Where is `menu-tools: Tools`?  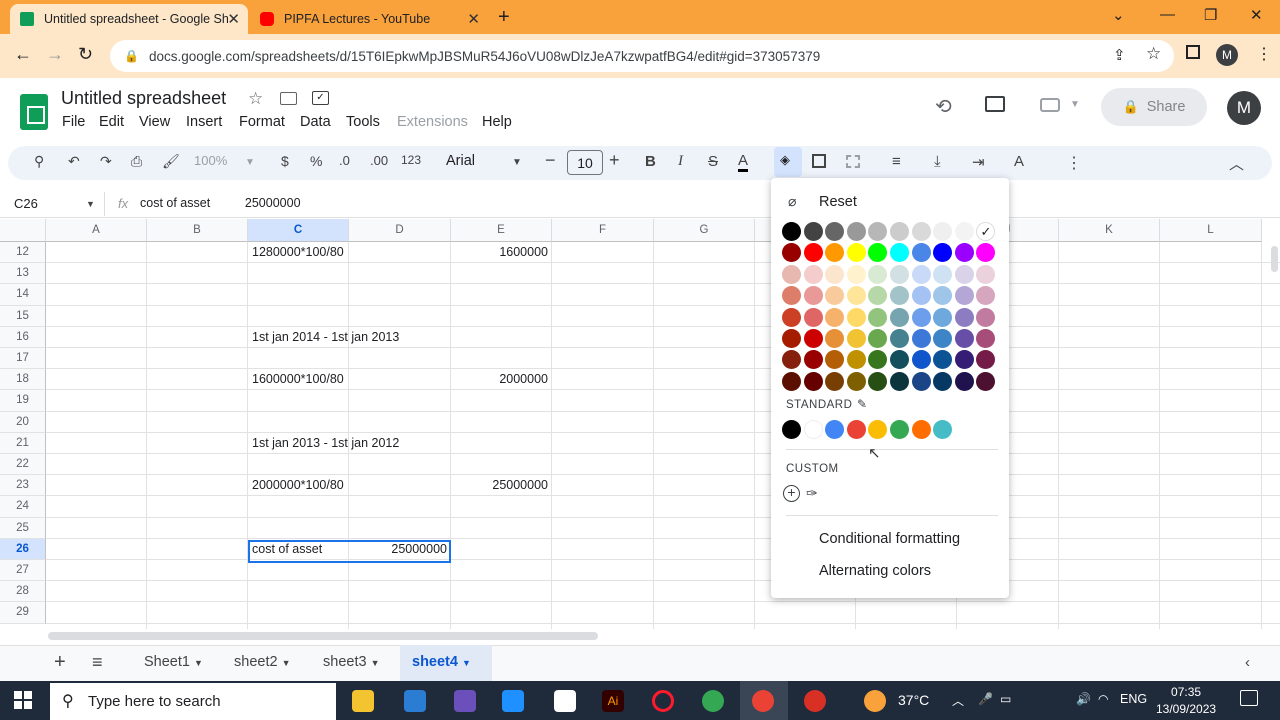
menu-tools: Tools is located at coordinates (363, 122).